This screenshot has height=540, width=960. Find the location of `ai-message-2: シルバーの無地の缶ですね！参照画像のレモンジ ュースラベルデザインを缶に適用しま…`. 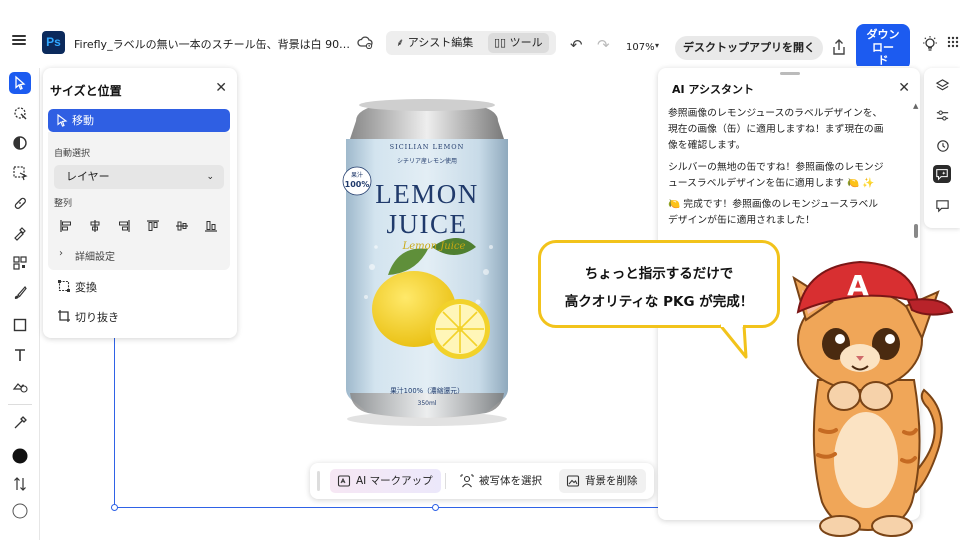

ai-message-2: シルバーの無地の缶ですね！参照画像のレモンジ ュースラベルデザインを缶に適用しま… is located at coordinates (788, 176).